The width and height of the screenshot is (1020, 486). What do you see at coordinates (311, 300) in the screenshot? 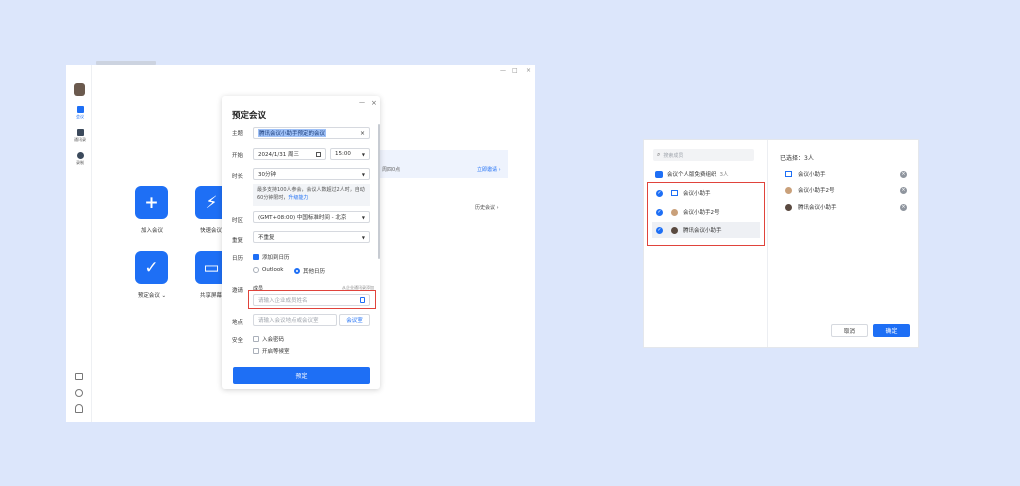
I see `invite-input: 请输入企业成员姓名` at bounding box center [311, 300].